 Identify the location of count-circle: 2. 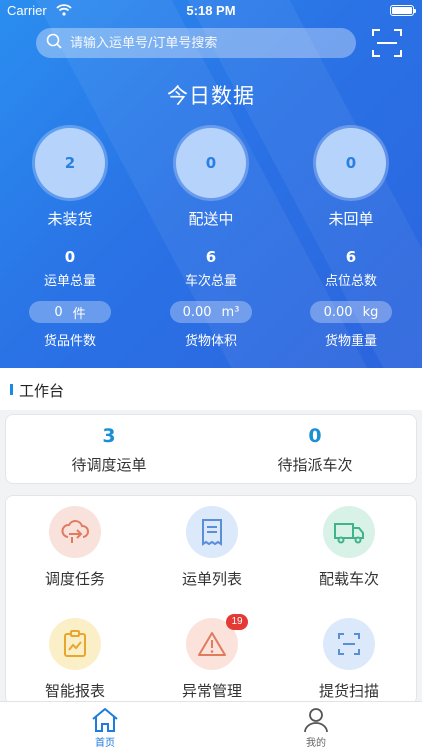
(70, 163).